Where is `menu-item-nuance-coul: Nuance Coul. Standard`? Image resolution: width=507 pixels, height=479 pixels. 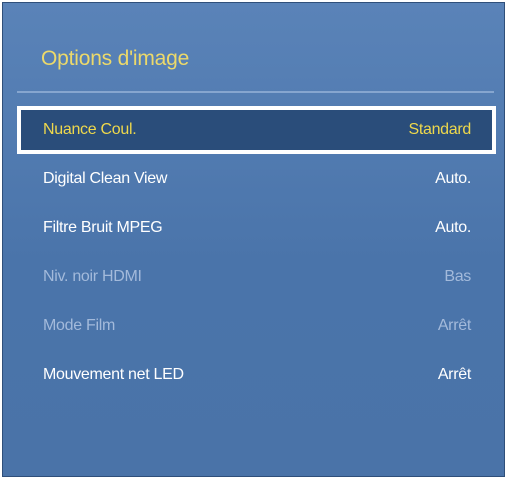
menu-item-nuance-coul: Nuance Coul. Standard is located at coordinates (256, 130).